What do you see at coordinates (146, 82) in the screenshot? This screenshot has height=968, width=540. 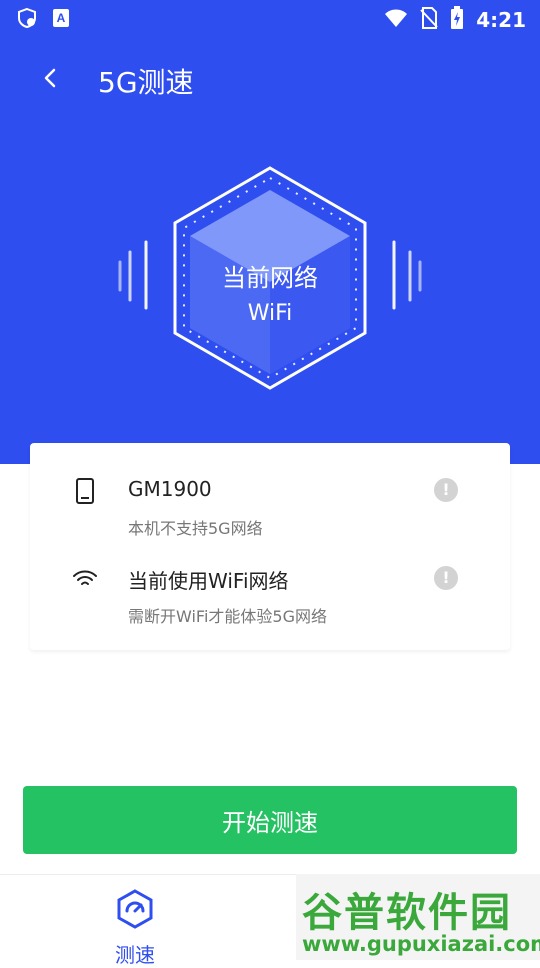 I see `page-title: 5G测速` at bounding box center [146, 82].